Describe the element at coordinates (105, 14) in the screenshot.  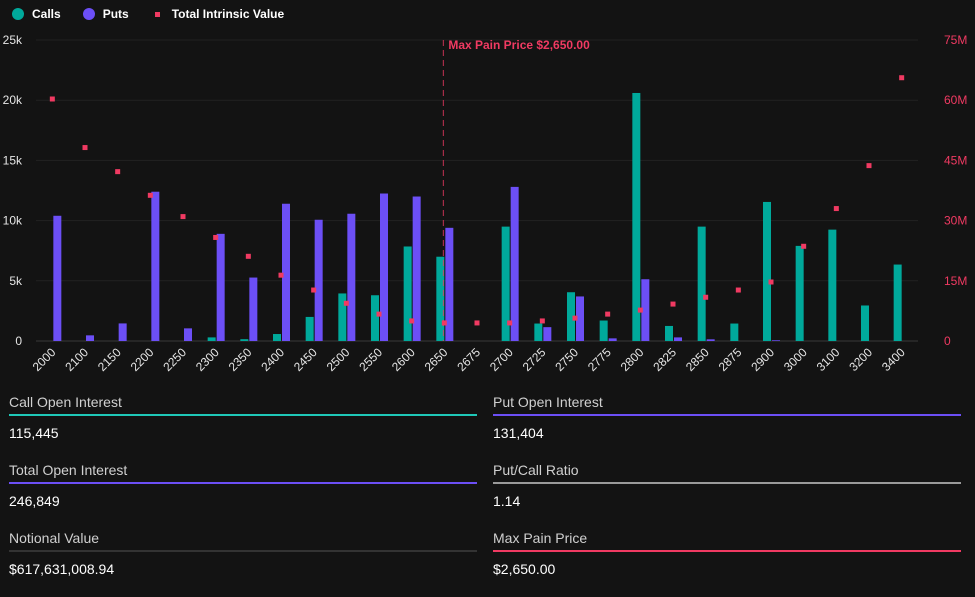
I see `legend-puts: Puts` at that location.